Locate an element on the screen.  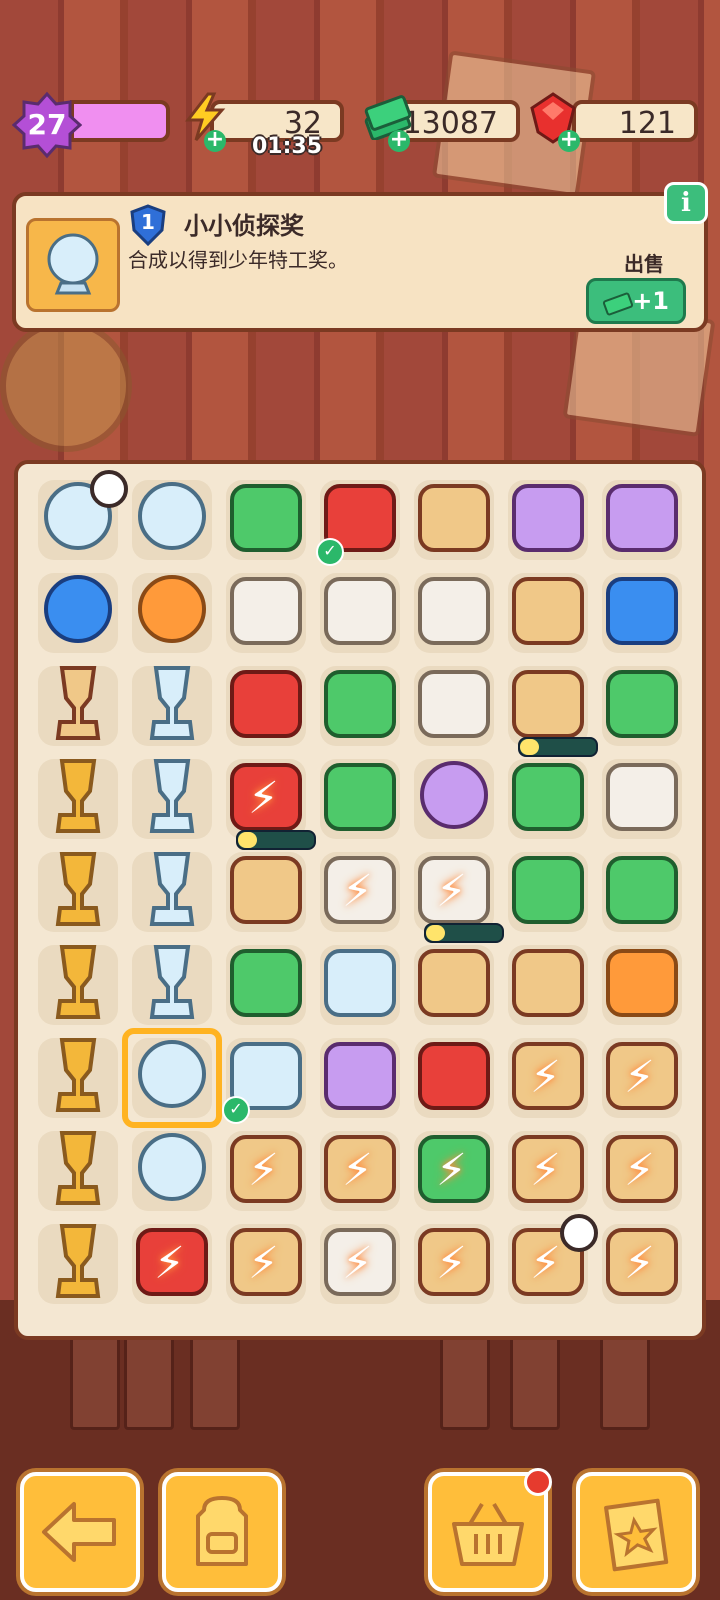
sell-button: +1 is located at coordinates (636, 301).